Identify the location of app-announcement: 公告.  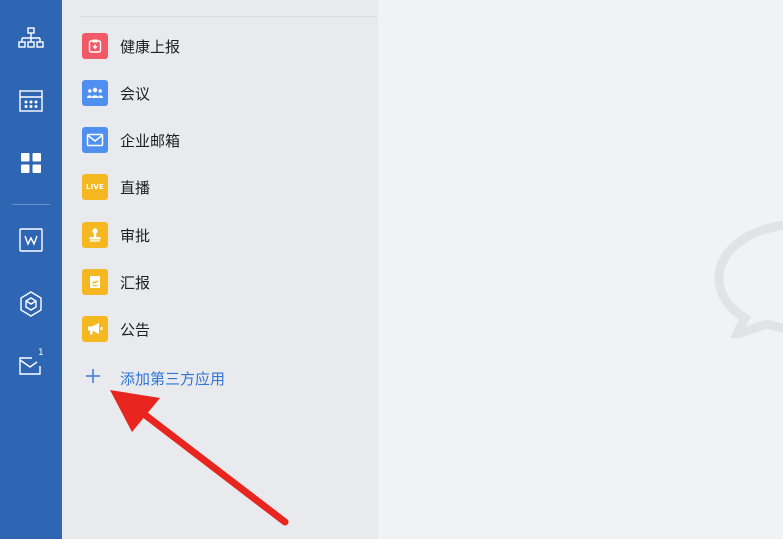
(222, 329).